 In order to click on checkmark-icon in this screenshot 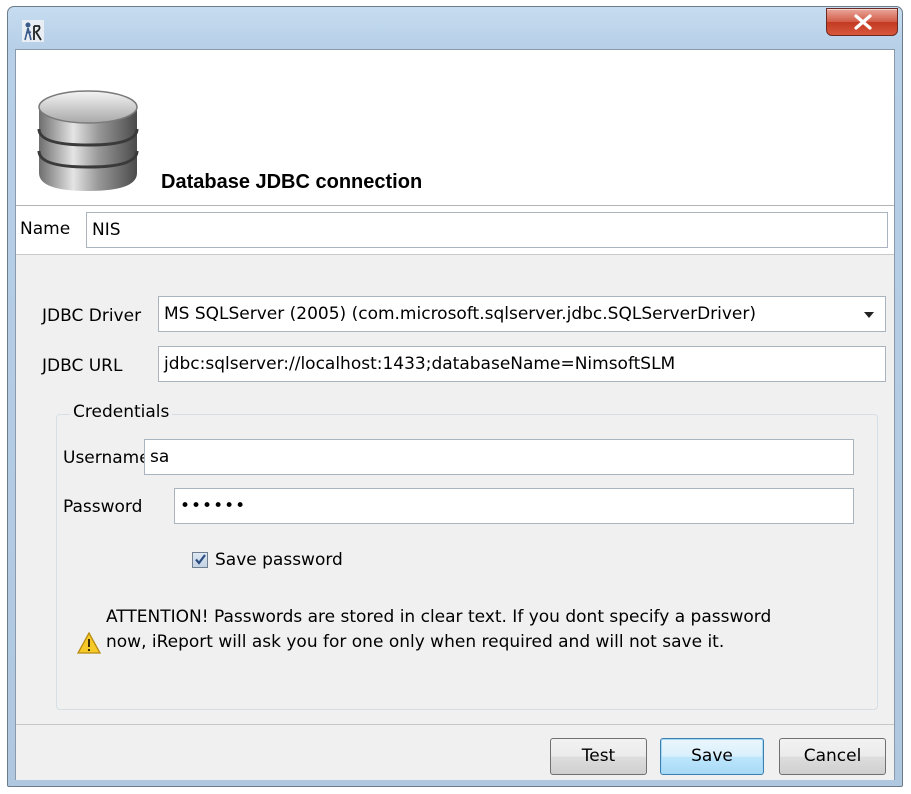, I will do `click(200, 559)`.